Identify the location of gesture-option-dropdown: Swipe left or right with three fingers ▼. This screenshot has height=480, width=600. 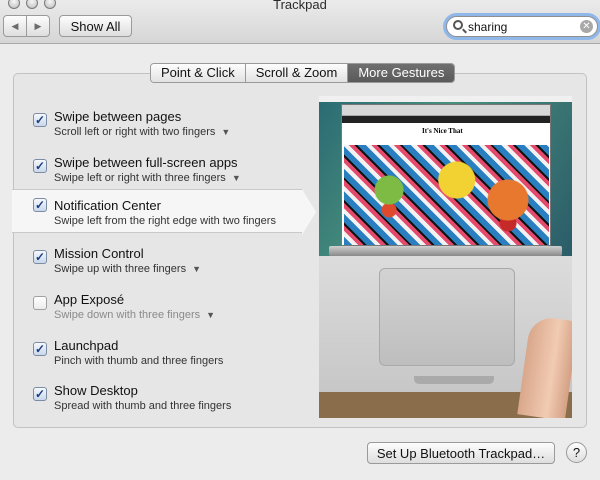
(147, 178).